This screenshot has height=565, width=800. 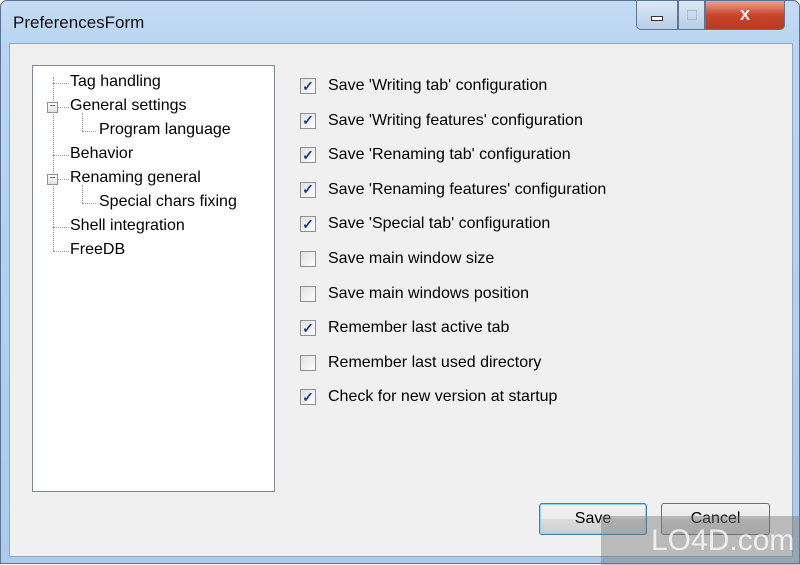 What do you see at coordinates (135, 178) in the screenshot?
I see `tree-item: Renaming general` at bounding box center [135, 178].